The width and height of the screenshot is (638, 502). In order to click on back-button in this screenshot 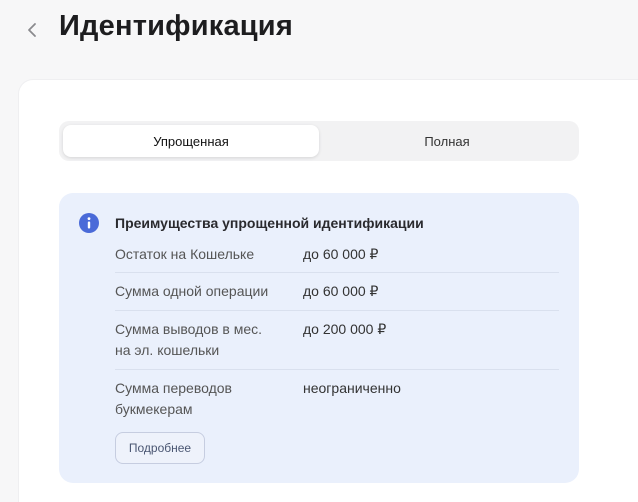, I will do `click(32, 30)`.